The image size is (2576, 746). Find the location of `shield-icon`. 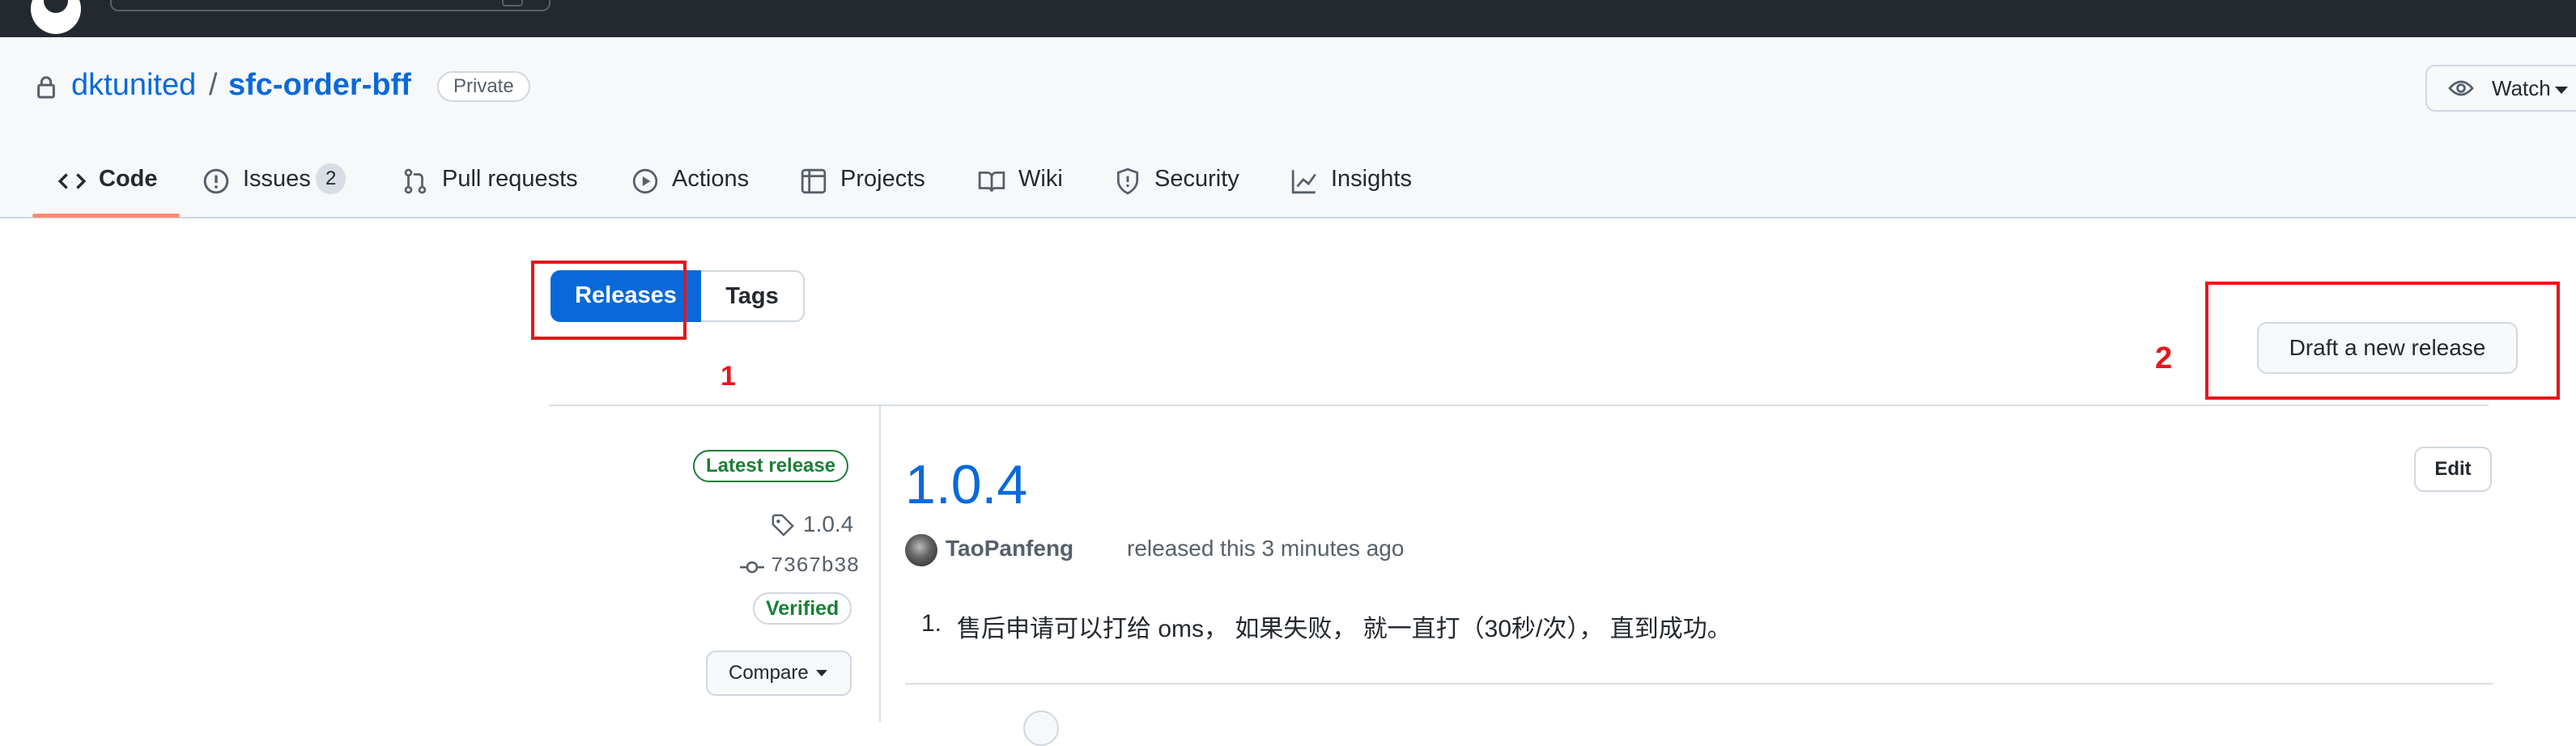

shield-icon is located at coordinates (1127, 181).